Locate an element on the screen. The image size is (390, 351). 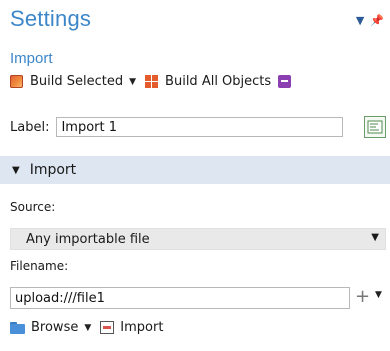
collapse-triangle-icon: ▼ is located at coordinates (16, 170).